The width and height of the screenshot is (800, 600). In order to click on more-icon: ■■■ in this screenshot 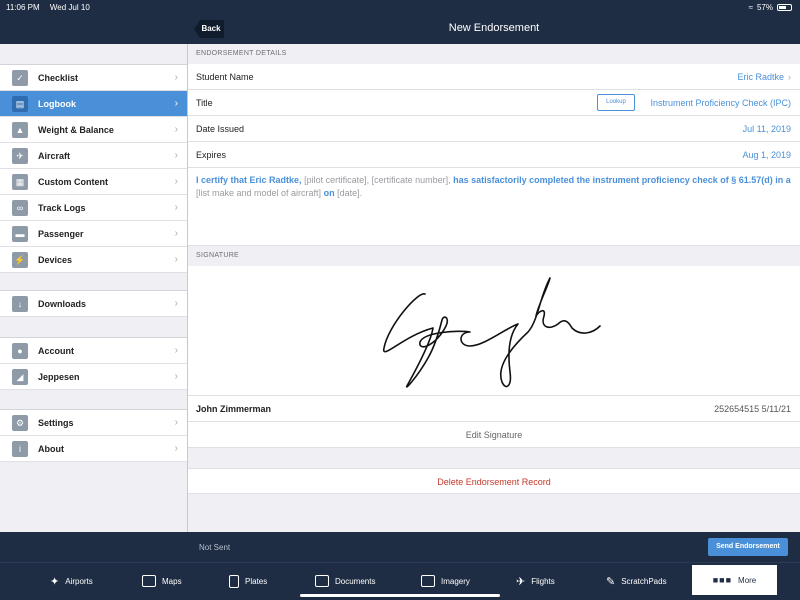, I will do `click(722, 580)`.